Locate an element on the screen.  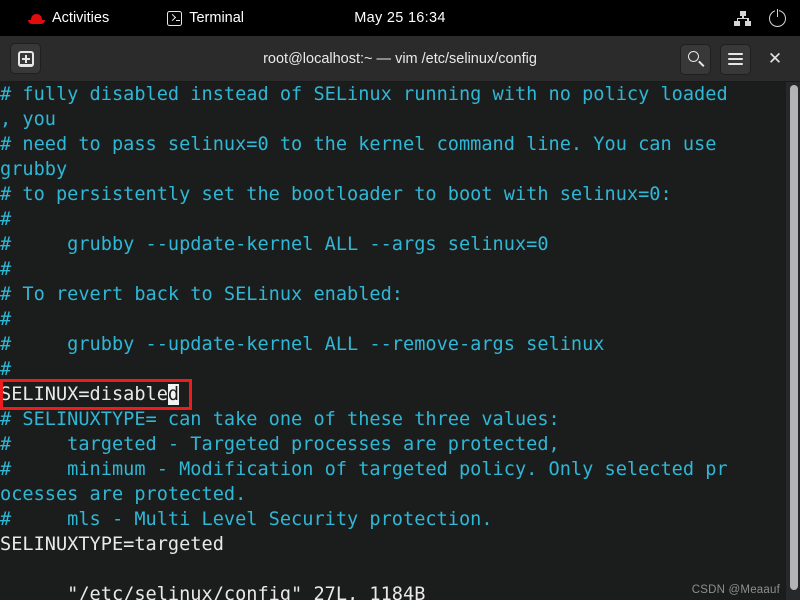
terminal-line: # To revert back to SELinux enabled: is located at coordinates (201, 294).